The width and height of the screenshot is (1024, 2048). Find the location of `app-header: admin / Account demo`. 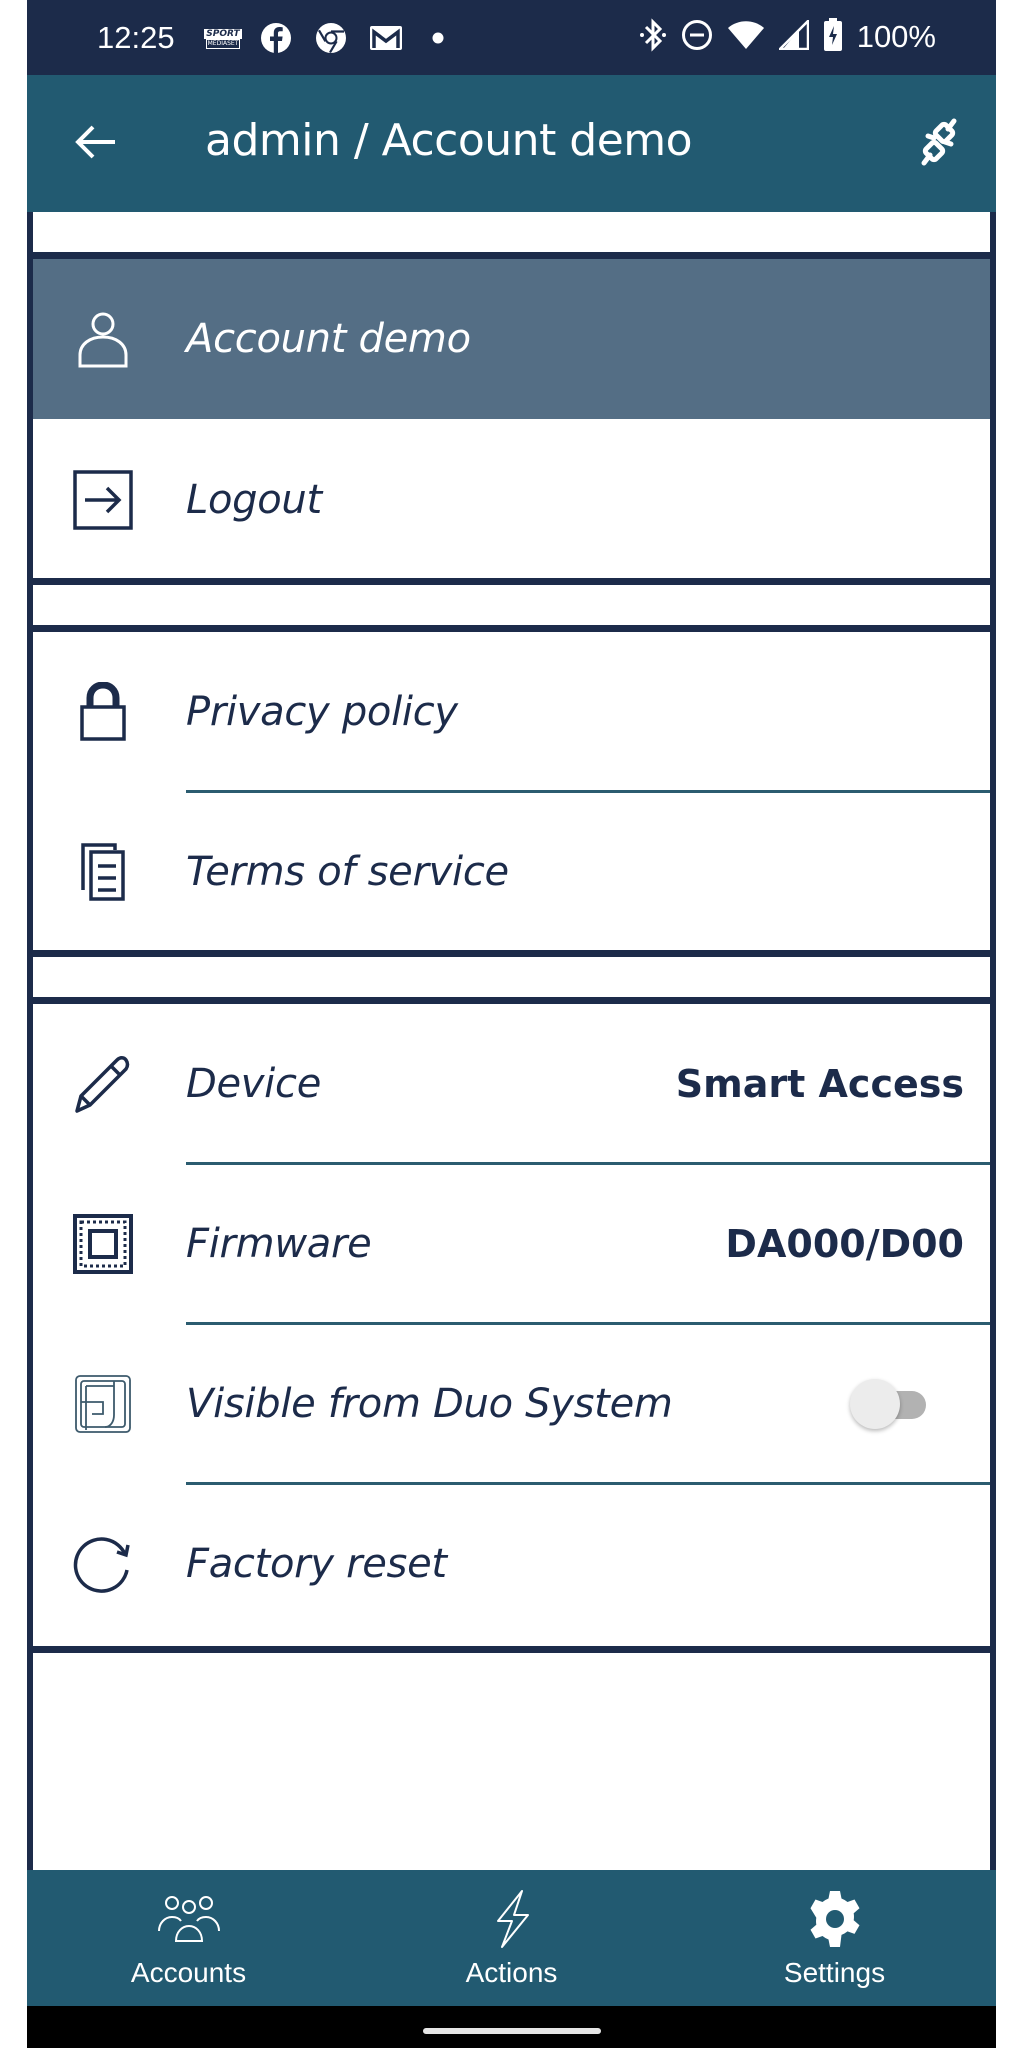

app-header: admin / Account demo is located at coordinates (511, 143).